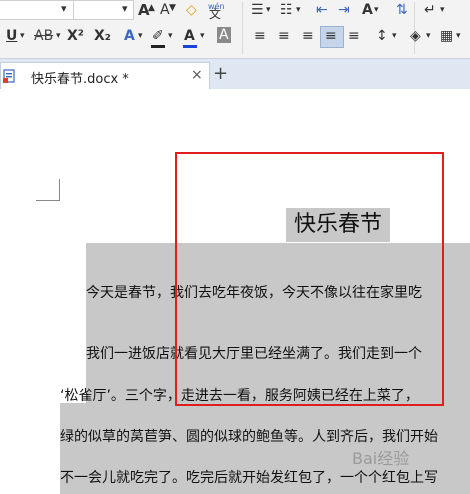 This screenshot has width=470, height=494. Describe the element at coordinates (446, 36) in the screenshot. I see `borders-button: ▦` at that location.